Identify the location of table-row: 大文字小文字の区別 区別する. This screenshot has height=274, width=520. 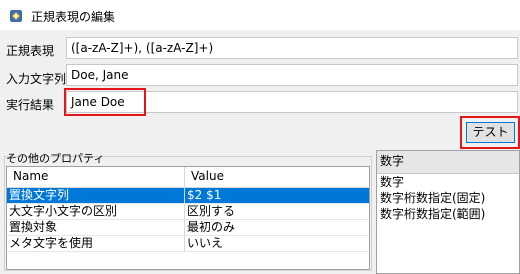
(188, 212).